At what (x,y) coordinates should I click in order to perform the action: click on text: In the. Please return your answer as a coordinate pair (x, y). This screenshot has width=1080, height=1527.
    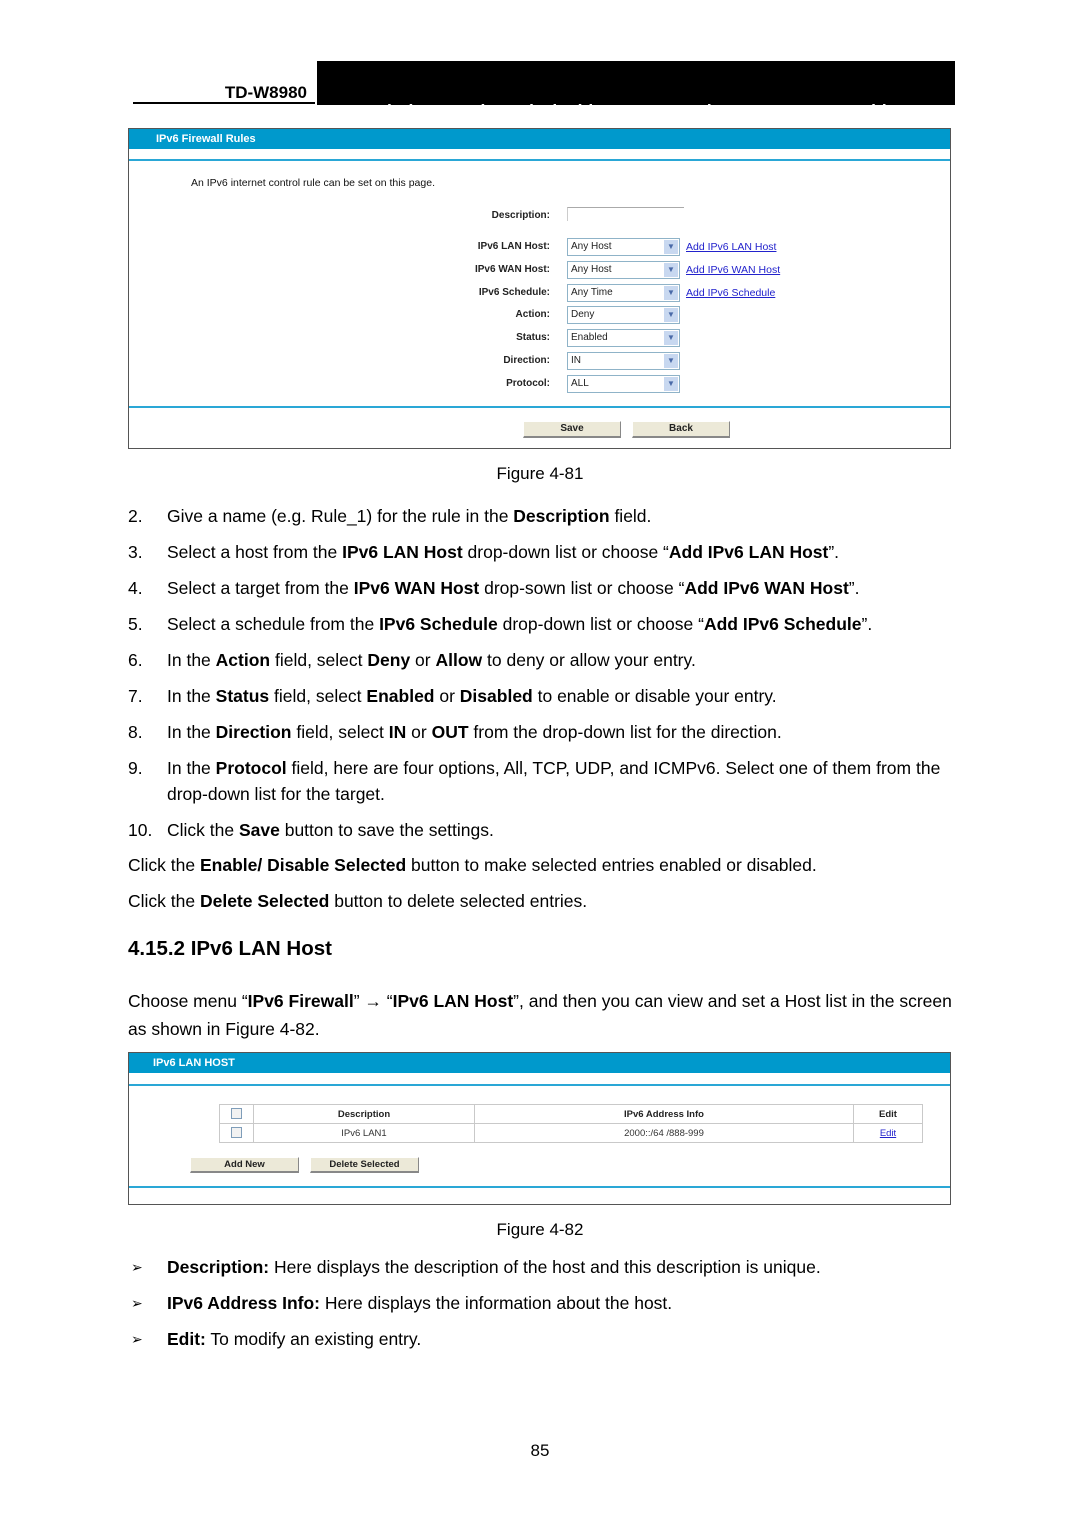
    Looking at the image, I should click on (191, 696).